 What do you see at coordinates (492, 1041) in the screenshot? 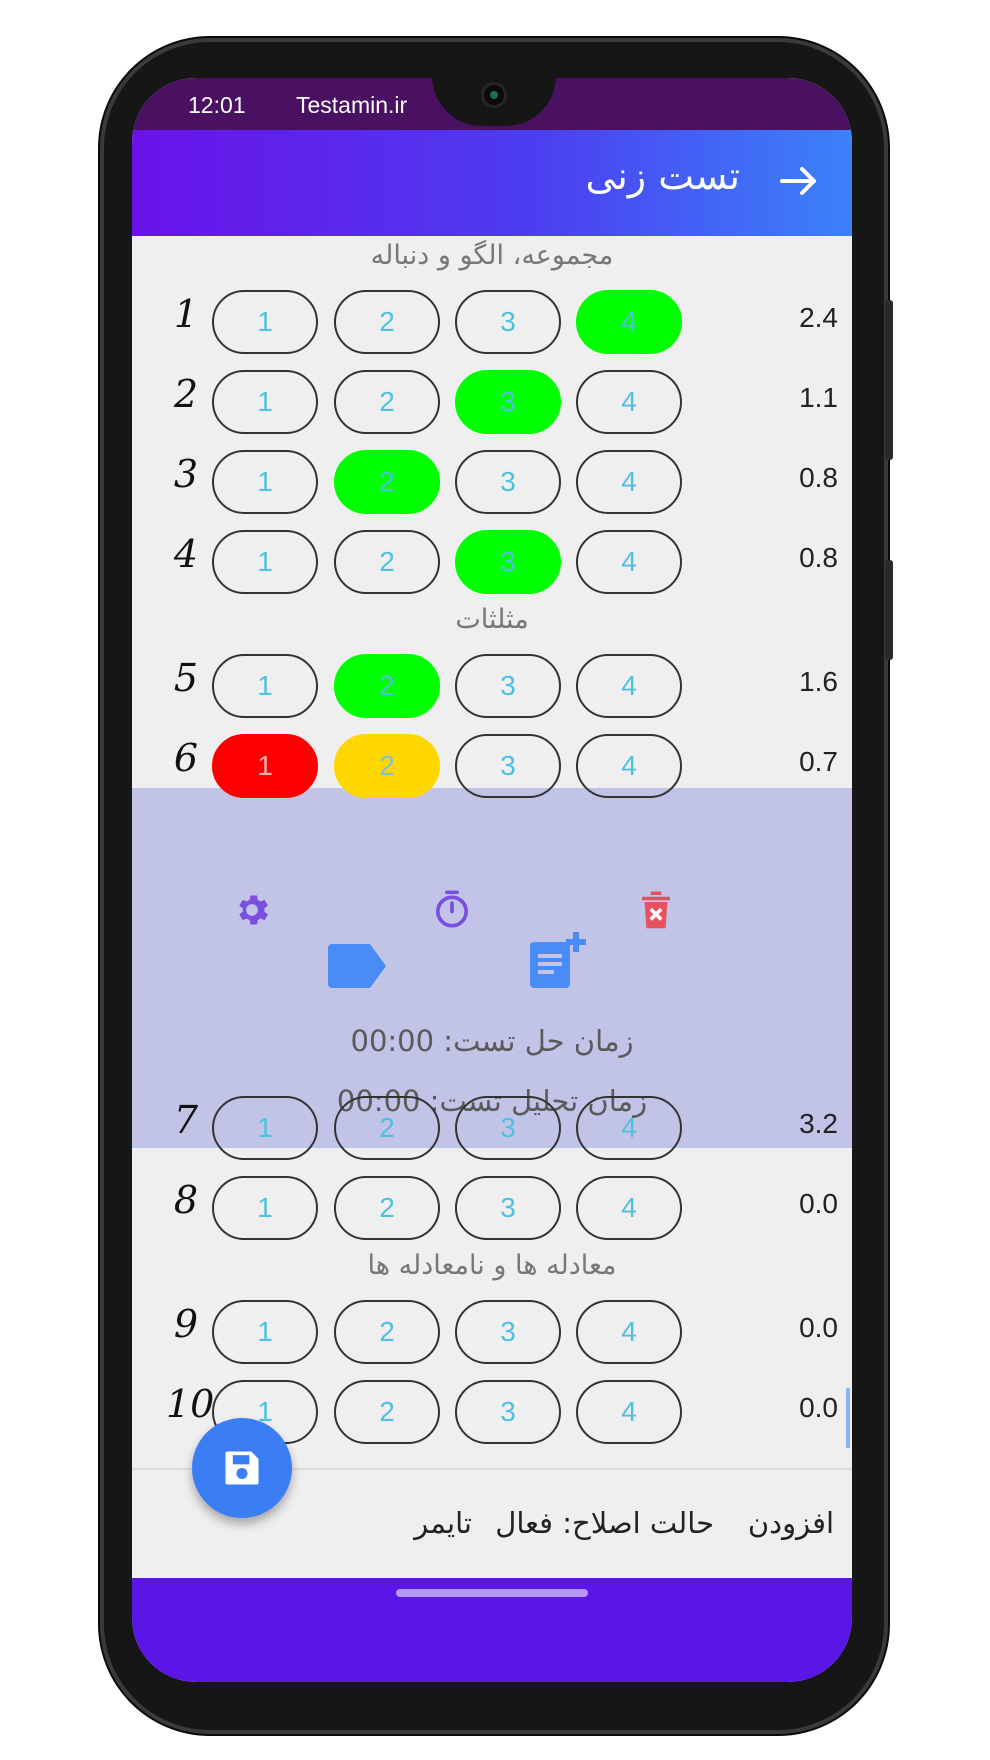
I see `solve-time: زمان حل تست: 00:00` at bounding box center [492, 1041].